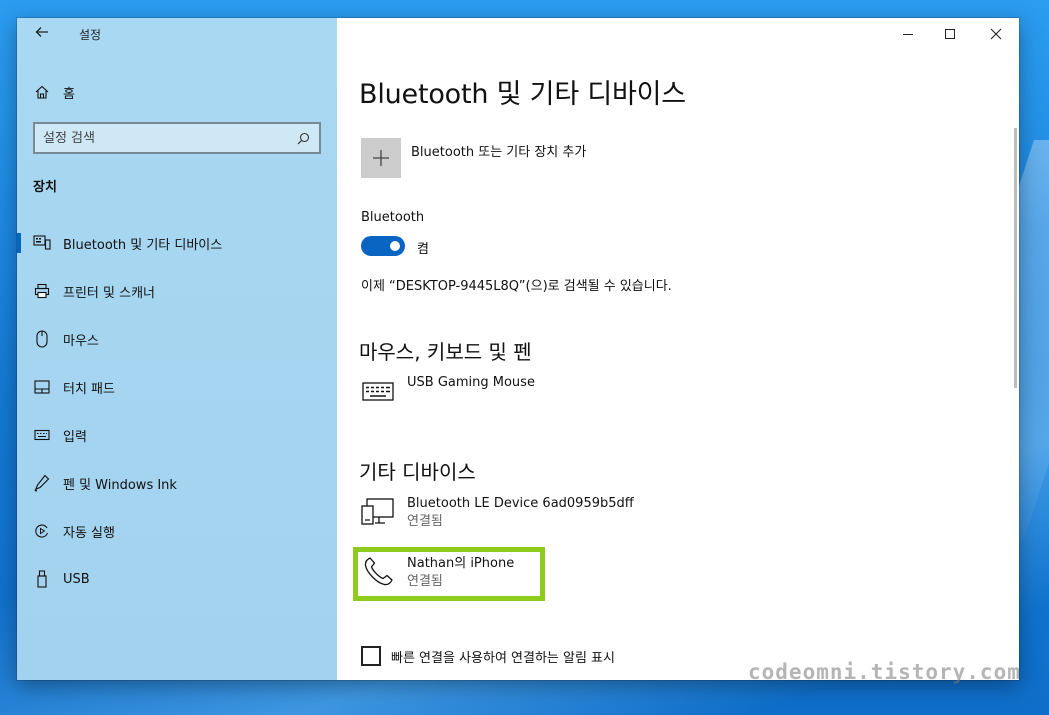  Describe the element at coordinates (378, 512) in the screenshot. I see `generic-device-icon` at that location.